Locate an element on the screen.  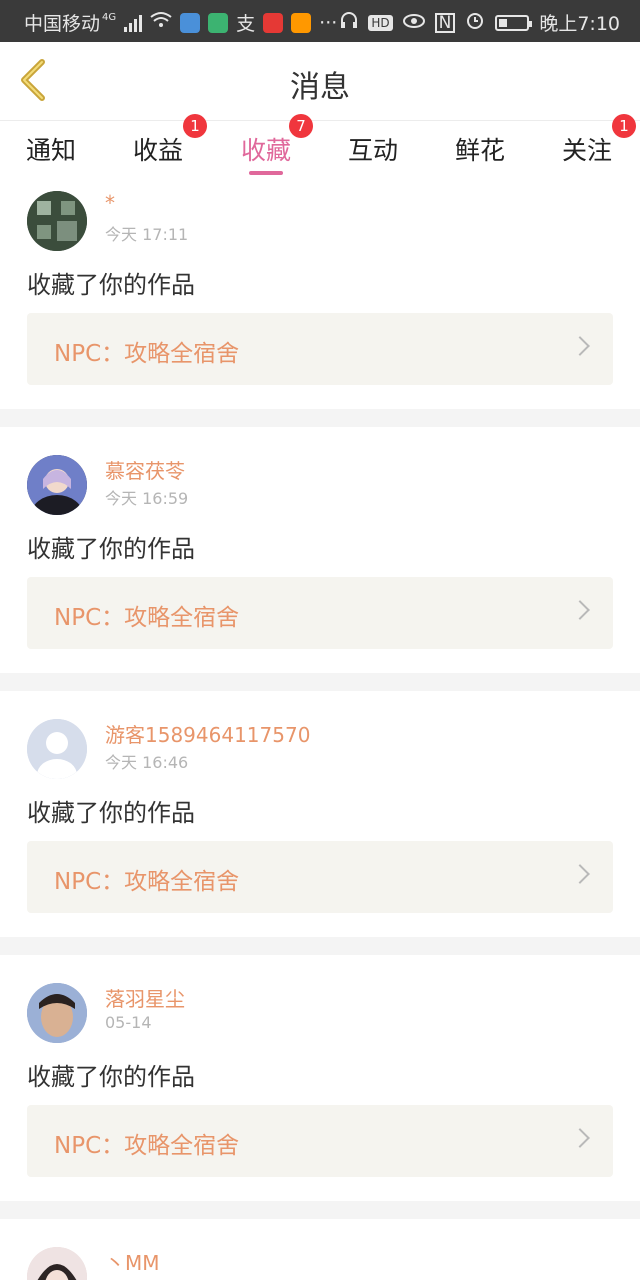
tab-bar: 通知 收益 1 收藏 7 互动 鲜花 关注 1 is located at coordinates (320, 146).